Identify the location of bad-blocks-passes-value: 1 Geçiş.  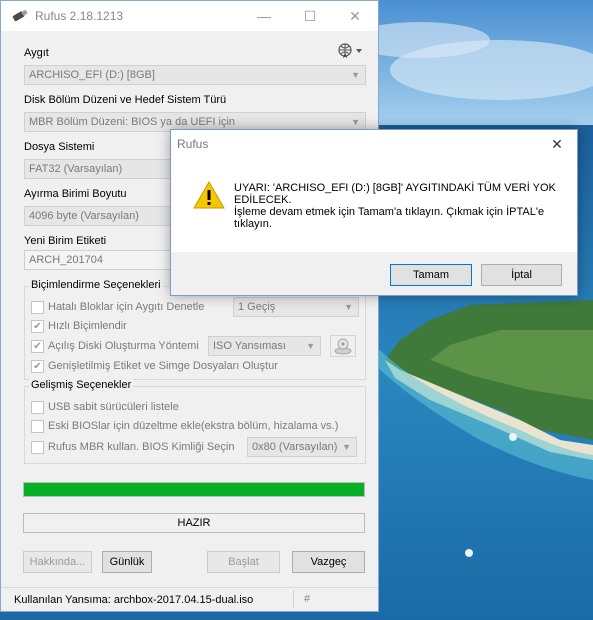
(257, 307).